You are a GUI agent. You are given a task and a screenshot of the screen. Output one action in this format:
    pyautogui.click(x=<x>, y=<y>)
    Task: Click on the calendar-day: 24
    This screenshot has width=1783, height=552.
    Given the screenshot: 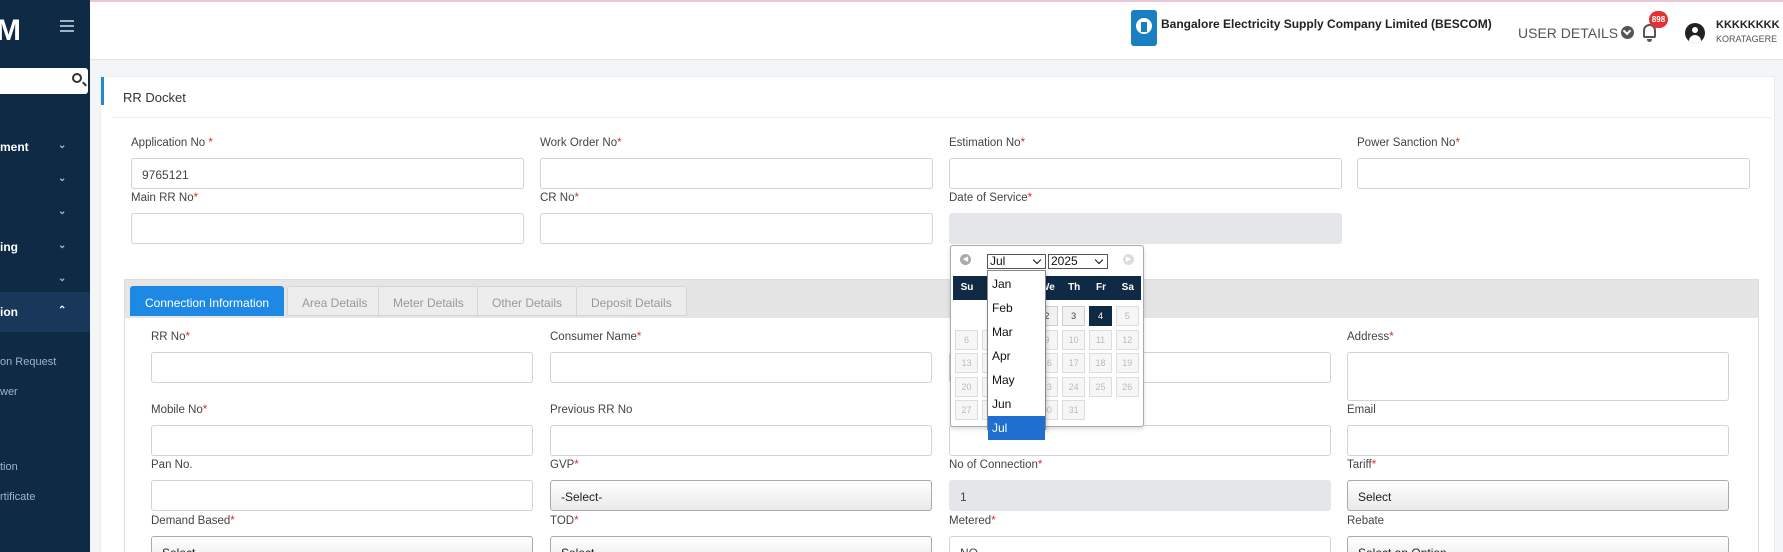 What is the action you would take?
    pyautogui.click(x=1074, y=386)
    